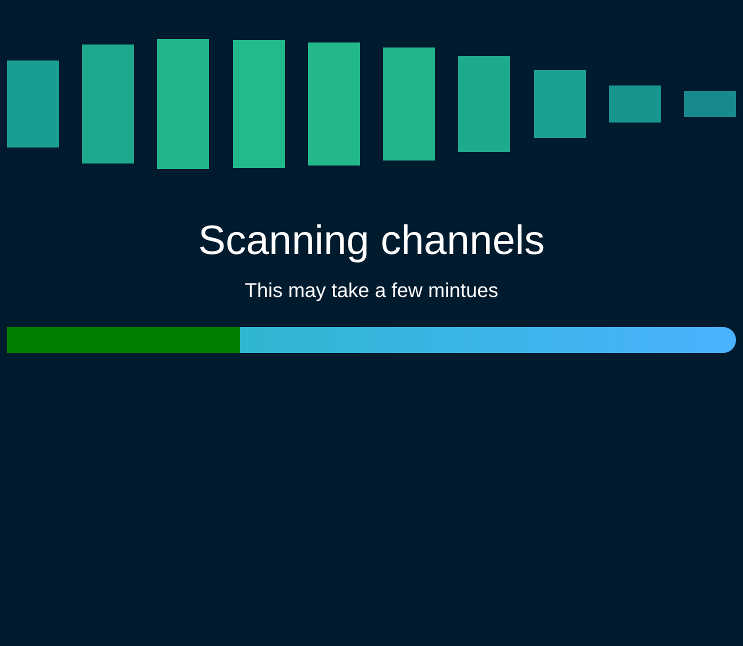 The width and height of the screenshot is (743, 646). What do you see at coordinates (371, 240) in the screenshot?
I see `title: Scanning channels` at bounding box center [371, 240].